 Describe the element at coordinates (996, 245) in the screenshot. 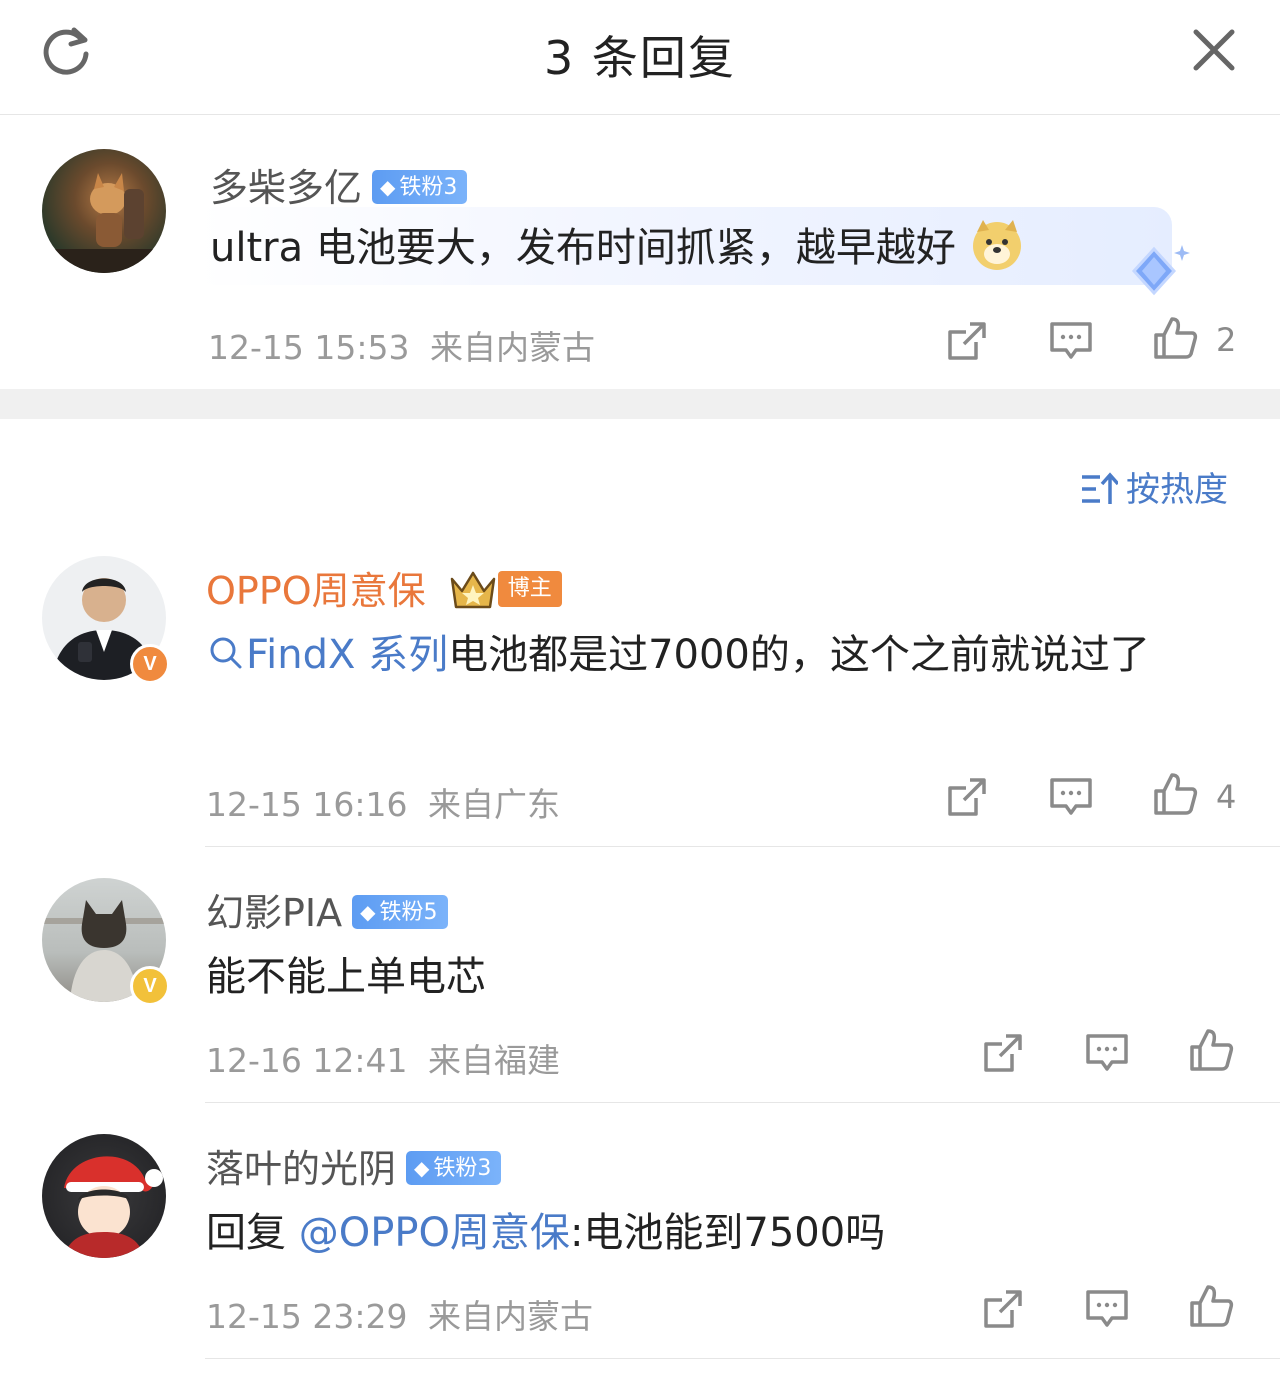

I see `doge-emoji-icon` at that location.